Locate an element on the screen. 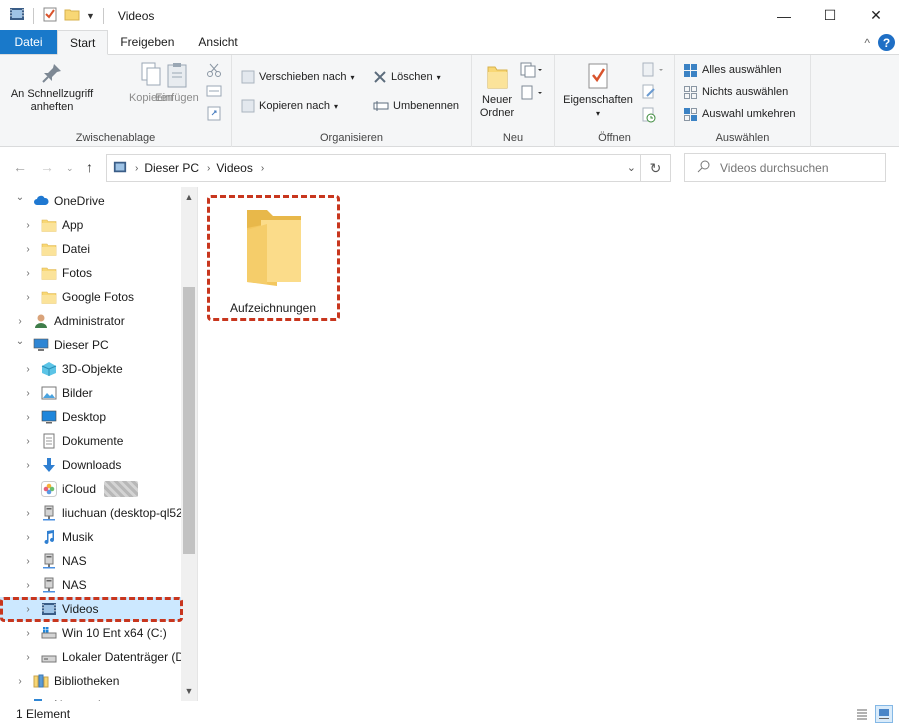 The width and height of the screenshot is (899, 726). sidebar-item-videos: › Videos is located at coordinates (91, 609).